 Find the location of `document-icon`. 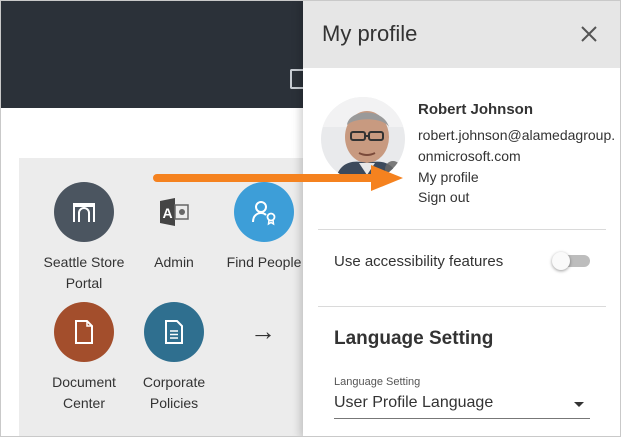

document-icon is located at coordinates (84, 332).